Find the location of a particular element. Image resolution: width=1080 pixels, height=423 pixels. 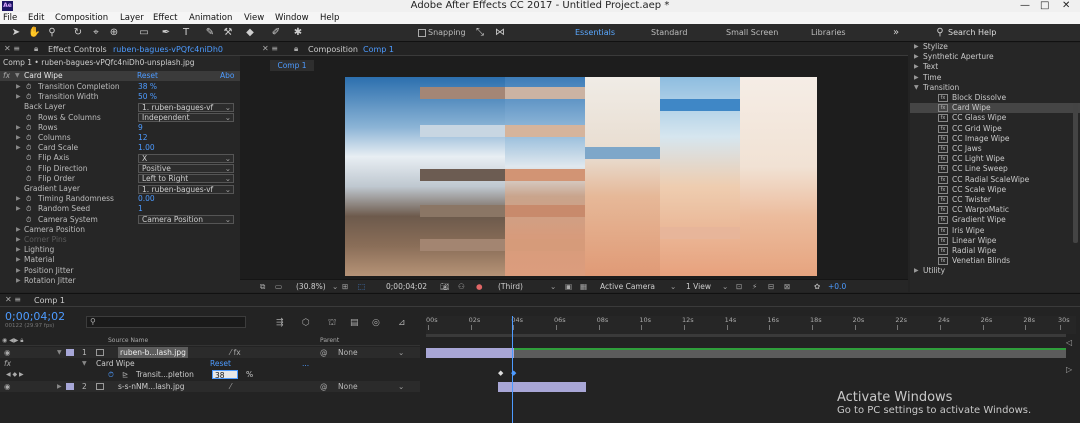

layer-name: ruben-b...lash.jpg is located at coordinates (153, 352).